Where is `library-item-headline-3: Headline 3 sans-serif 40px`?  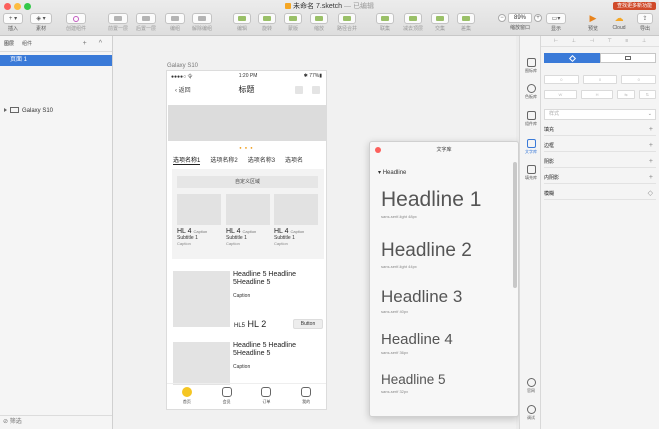 library-item-headline-3: Headline 3 sans-serif 40px is located at coordinates (421, 300).